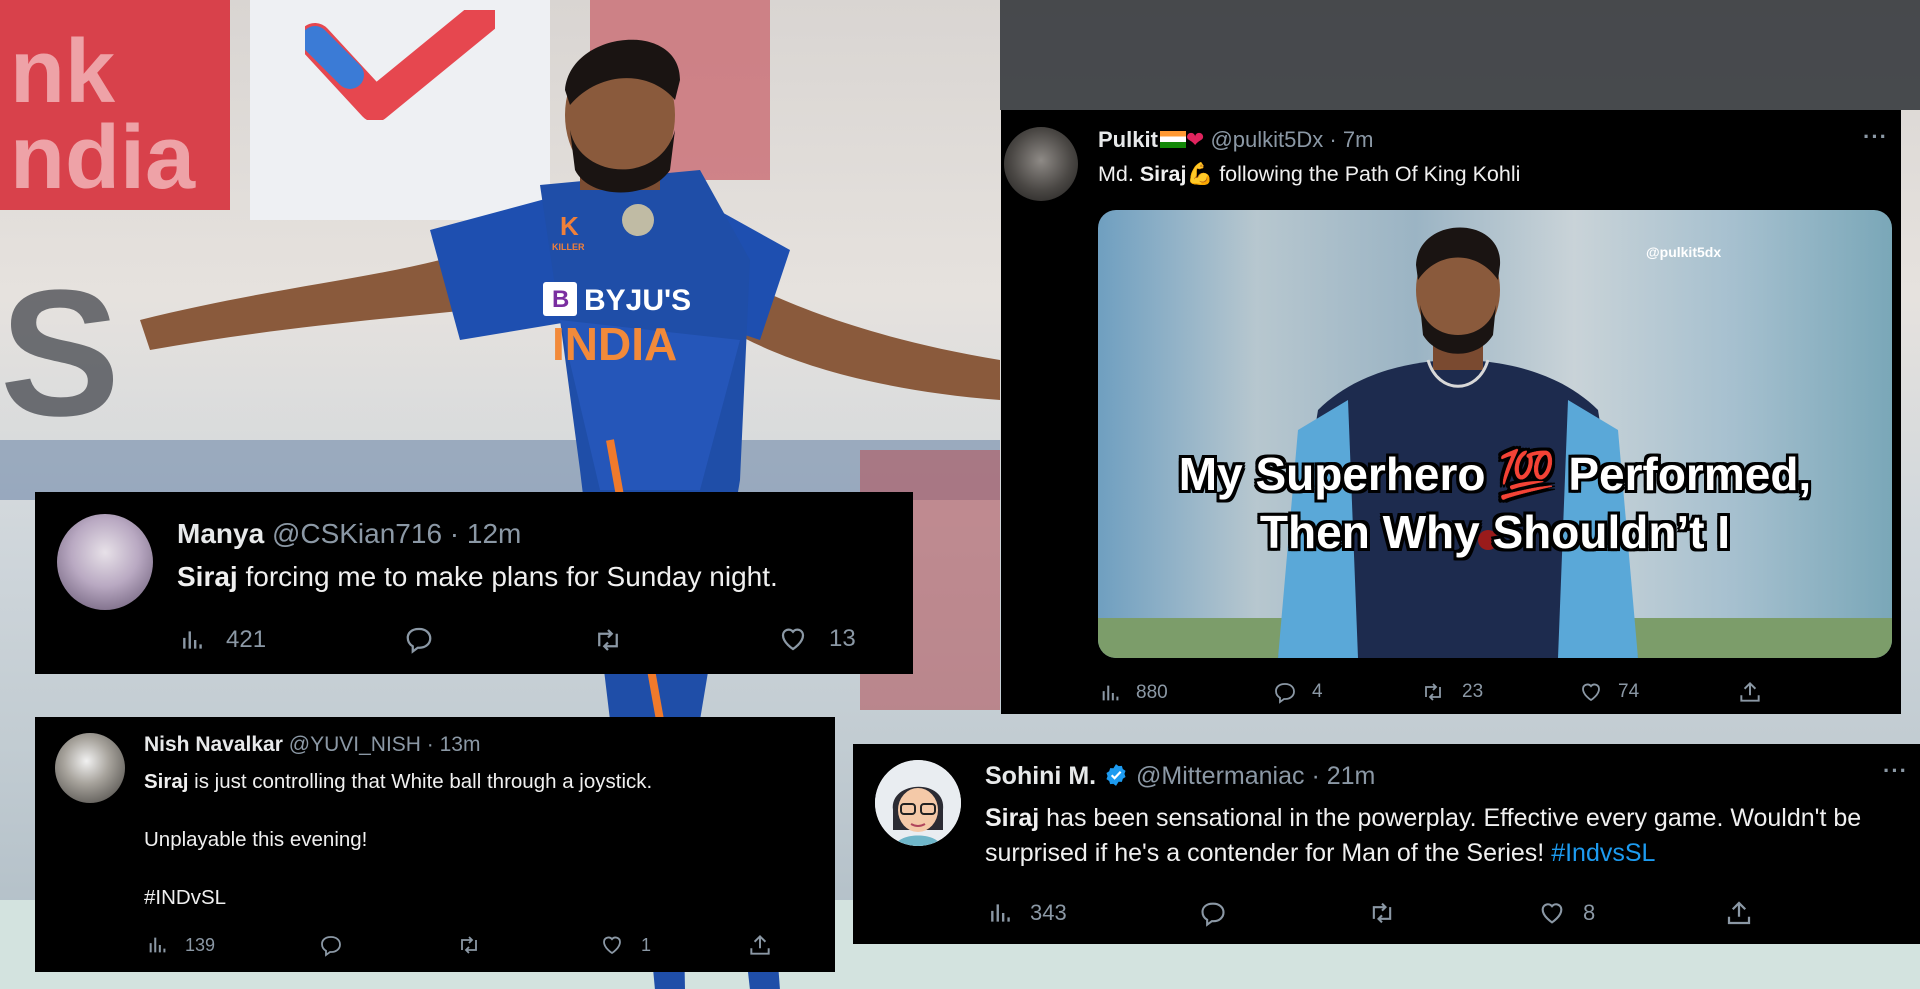 The image size is (1920, 989). Describe the element at coordinates (181, 945) in the screenshot. I see `views-button: 139` at that location.